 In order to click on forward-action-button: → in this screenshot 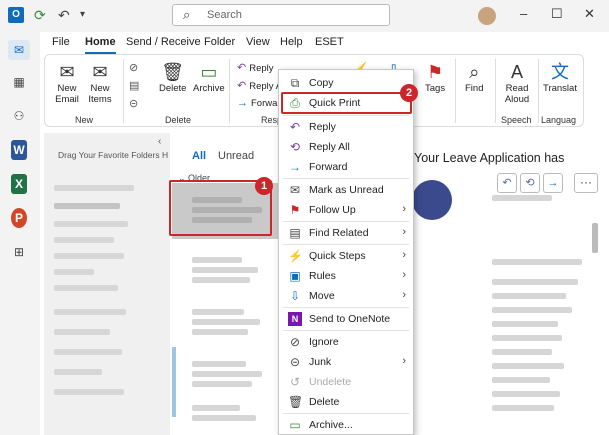, I will do `click(553, 183)`.